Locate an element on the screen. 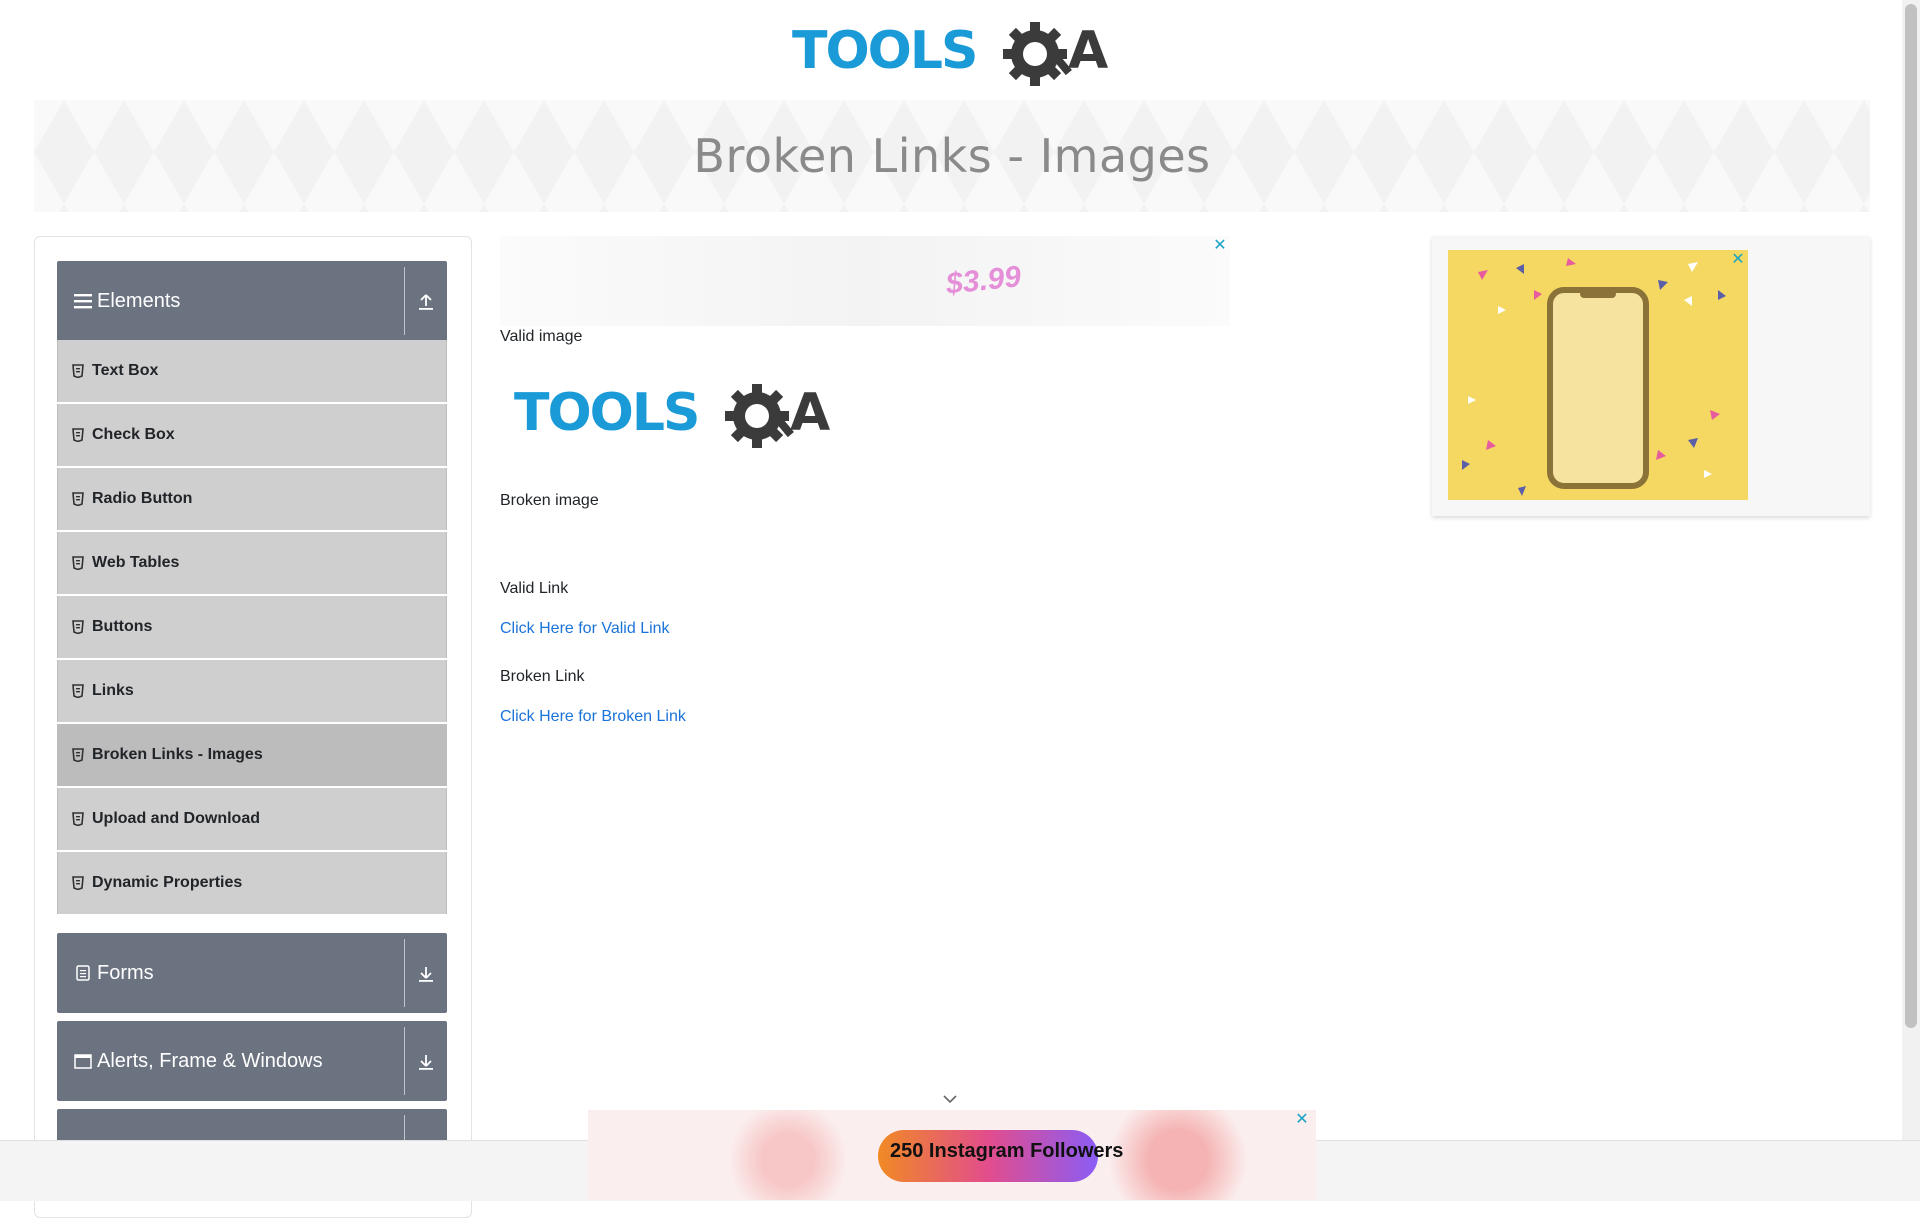 The height and width of the screenshot is (1218, 1920). sidebar-item-upload-and-download: Upload and Download is located at coordinates (252, 819).